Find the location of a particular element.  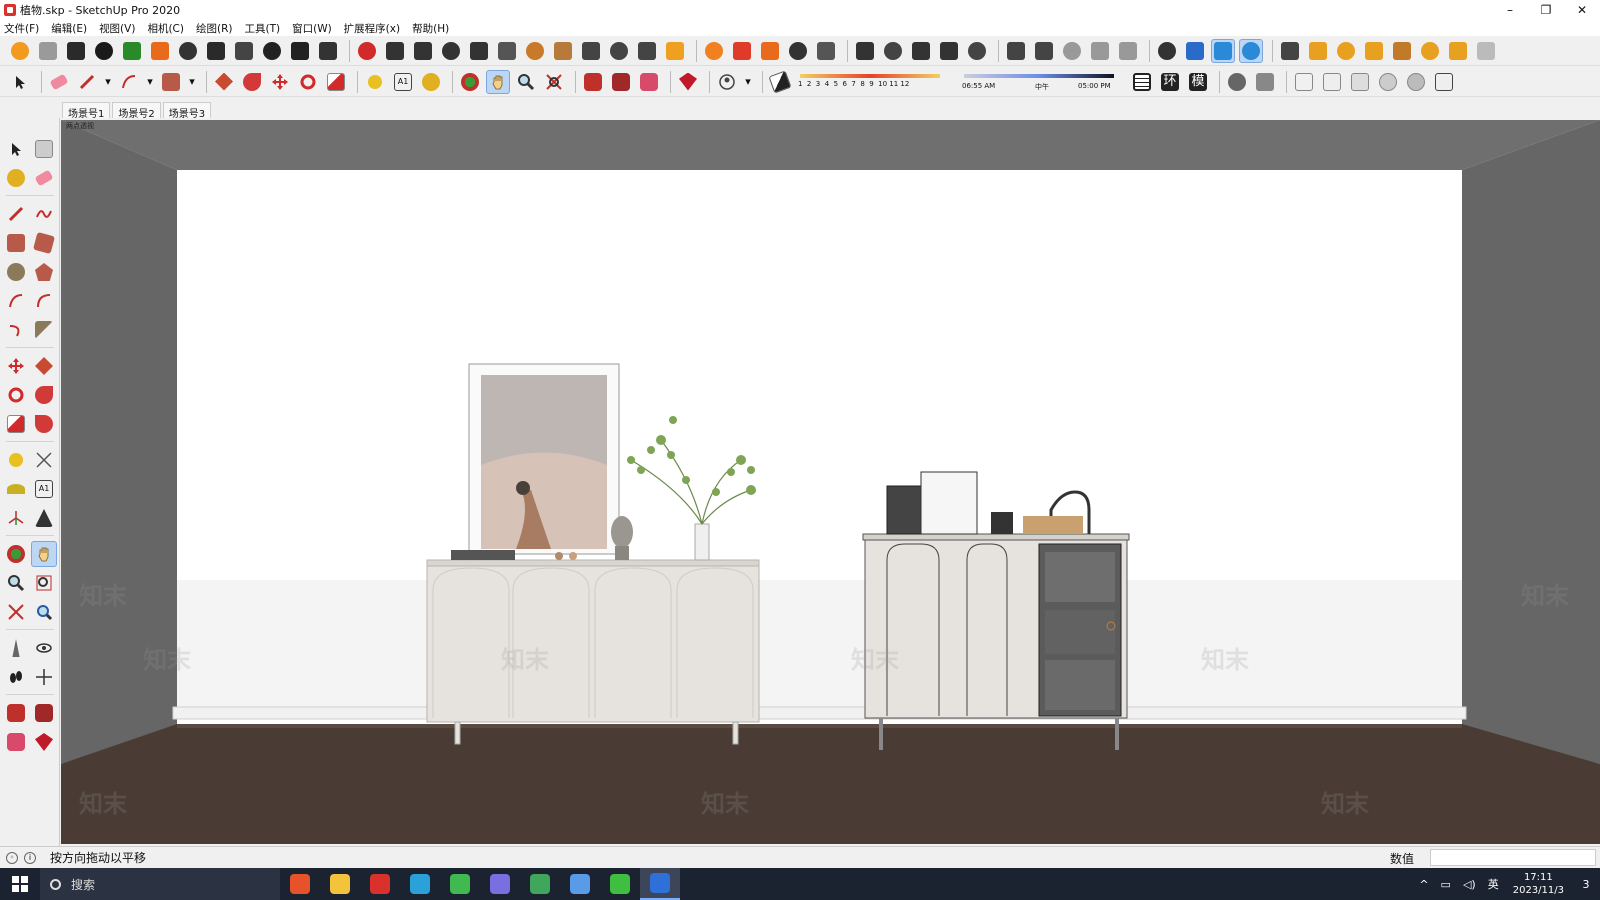

walk-icon is located at coordinates (16, 677).